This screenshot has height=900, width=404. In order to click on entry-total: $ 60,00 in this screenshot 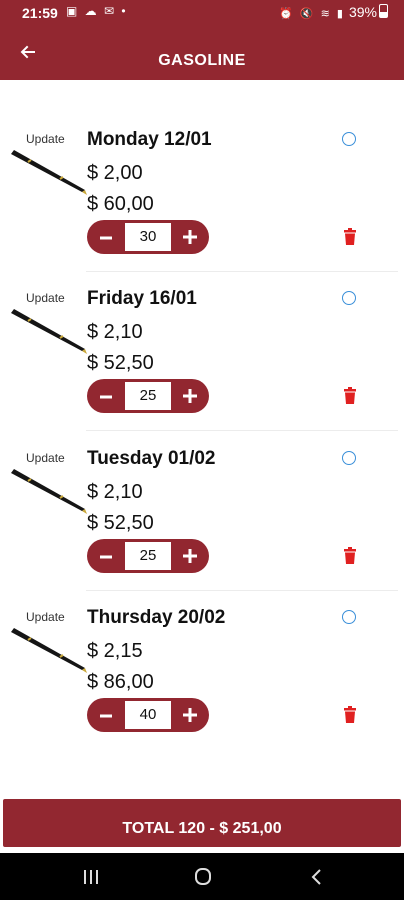, I will do `click(120, 204)`.